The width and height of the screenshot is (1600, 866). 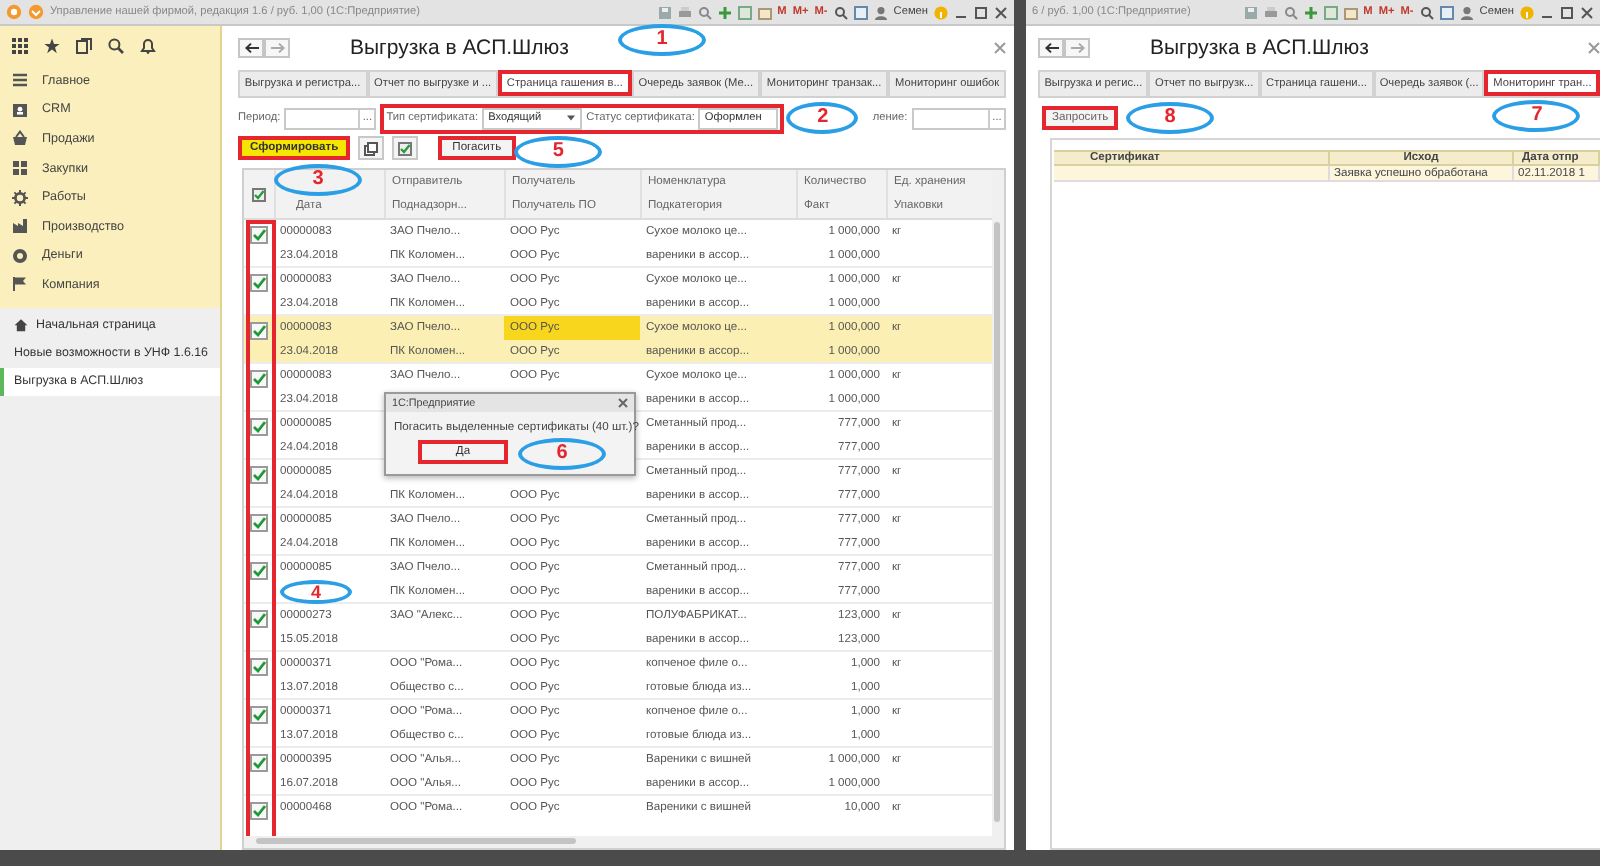 What do you see at coordinates (20, 138) in the screenshot?
I see `basket-icon` at bounding box center [20, 138].